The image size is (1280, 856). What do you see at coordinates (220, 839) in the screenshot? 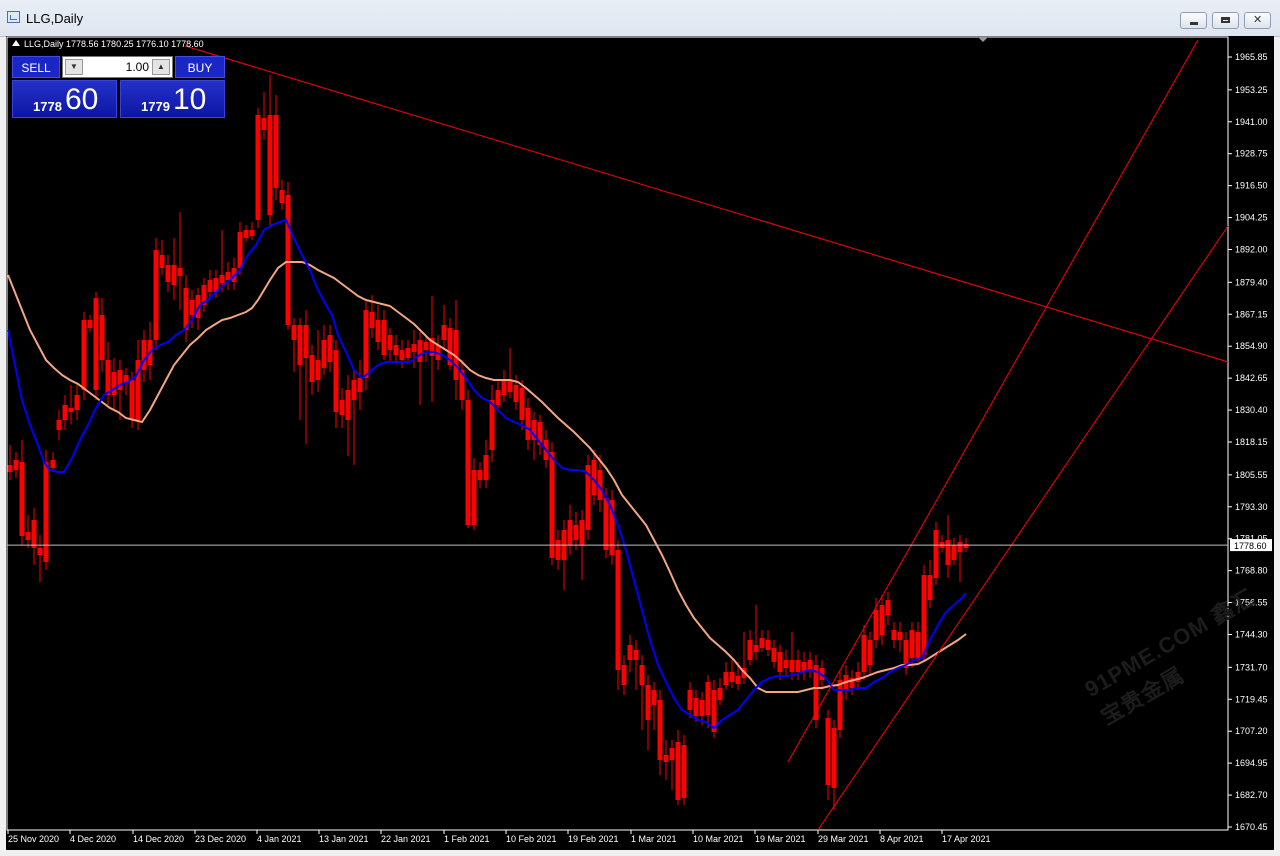
I see `date-axis-label: 23 Dec 2020` at bounding box center [220, 839].